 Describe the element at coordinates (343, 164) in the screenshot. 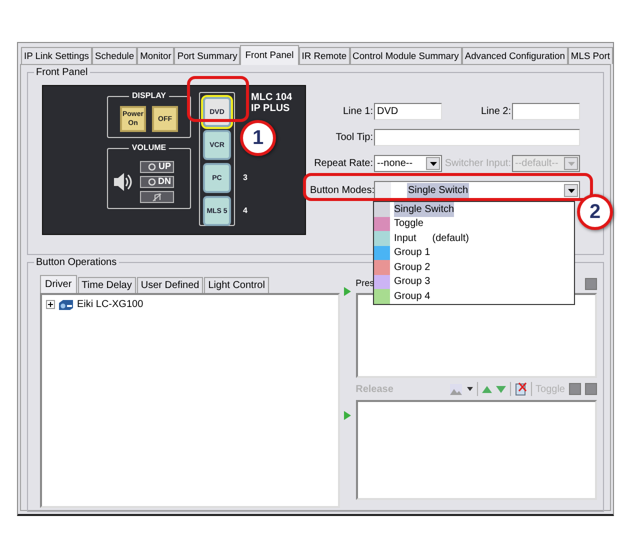

I see `field-label: Repeat Rate:` at that location.